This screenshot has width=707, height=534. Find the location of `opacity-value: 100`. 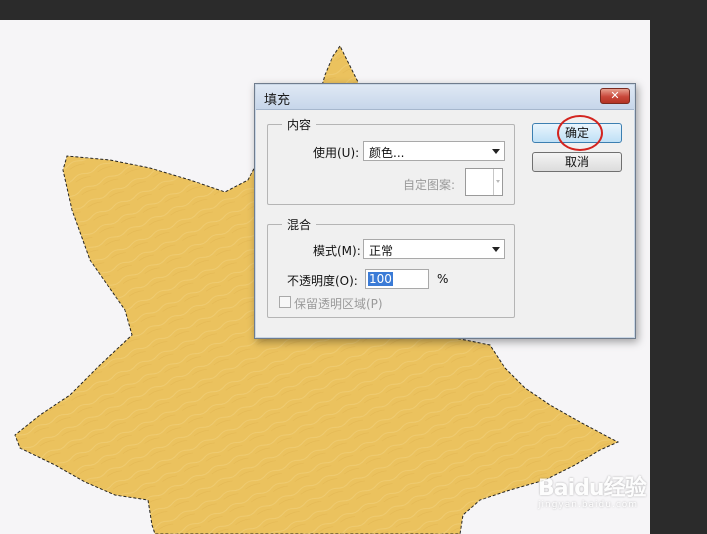

opacity-value: 100 is located at coordinates (380, 279).